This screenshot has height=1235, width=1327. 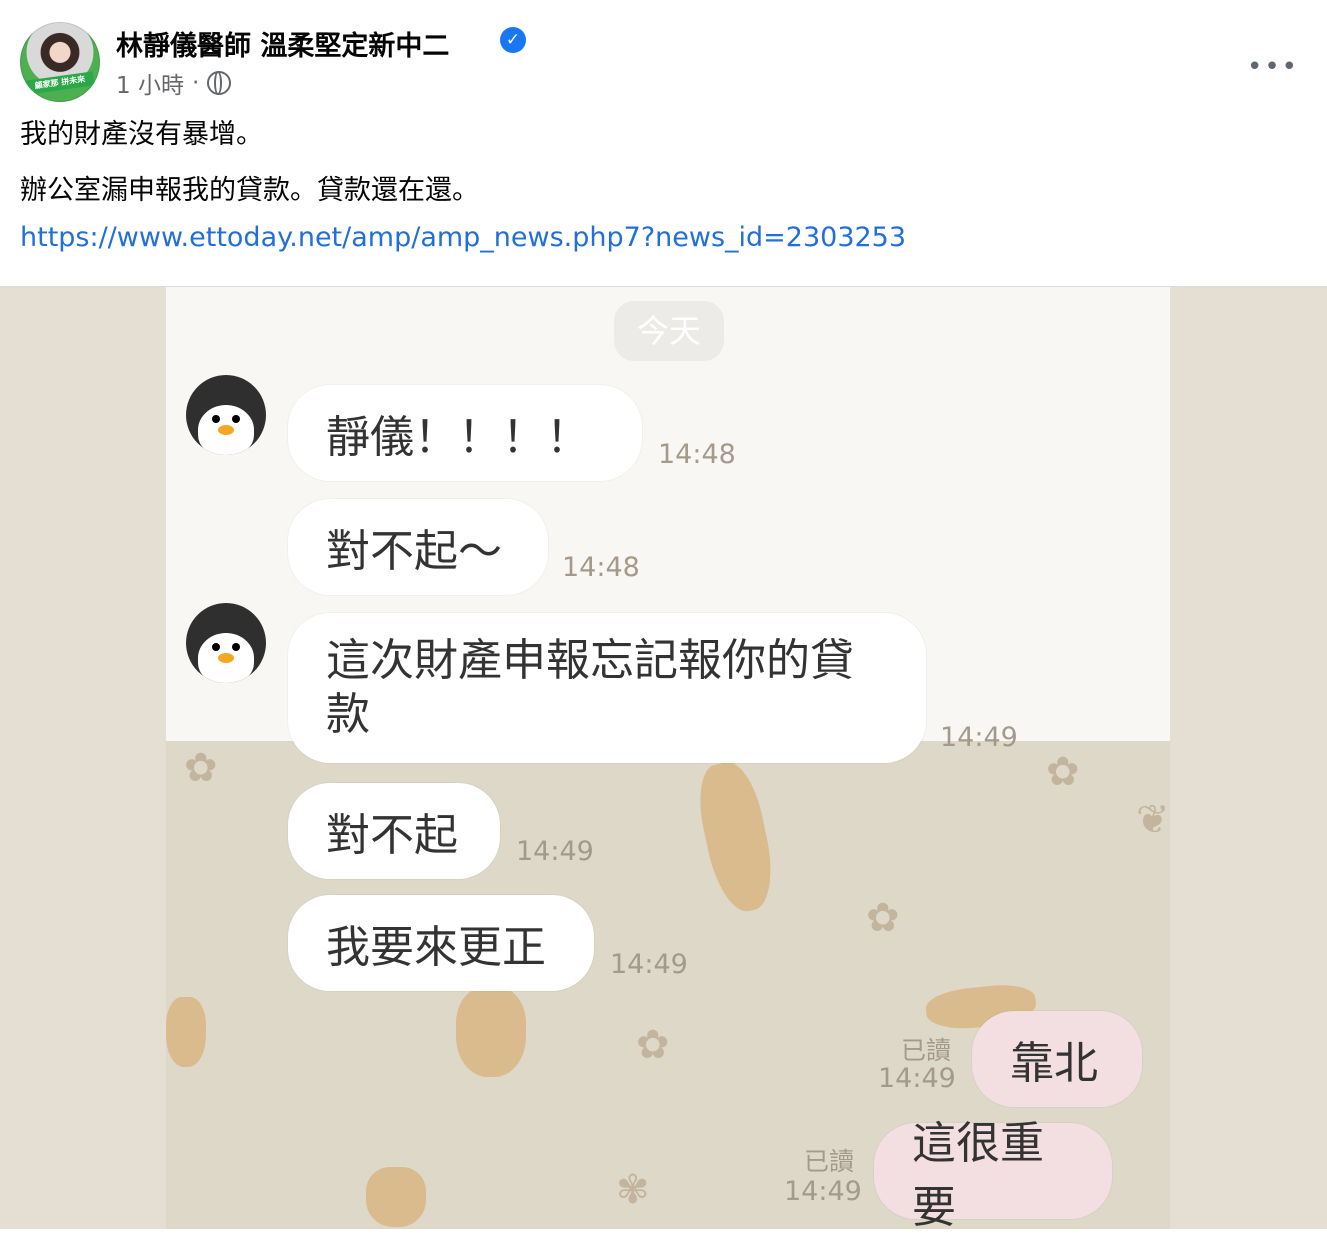 I want to click on flower-doodle-icon: ✾, so click(x=633, y=1190).